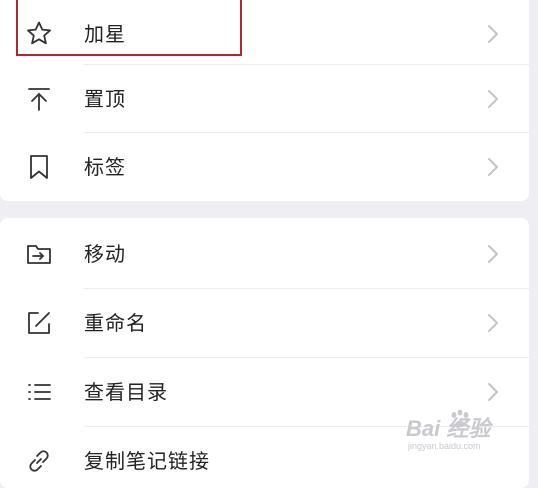 The image size is (538, 488). I want to click on menu-item-move: 移动, so click(264, 254).